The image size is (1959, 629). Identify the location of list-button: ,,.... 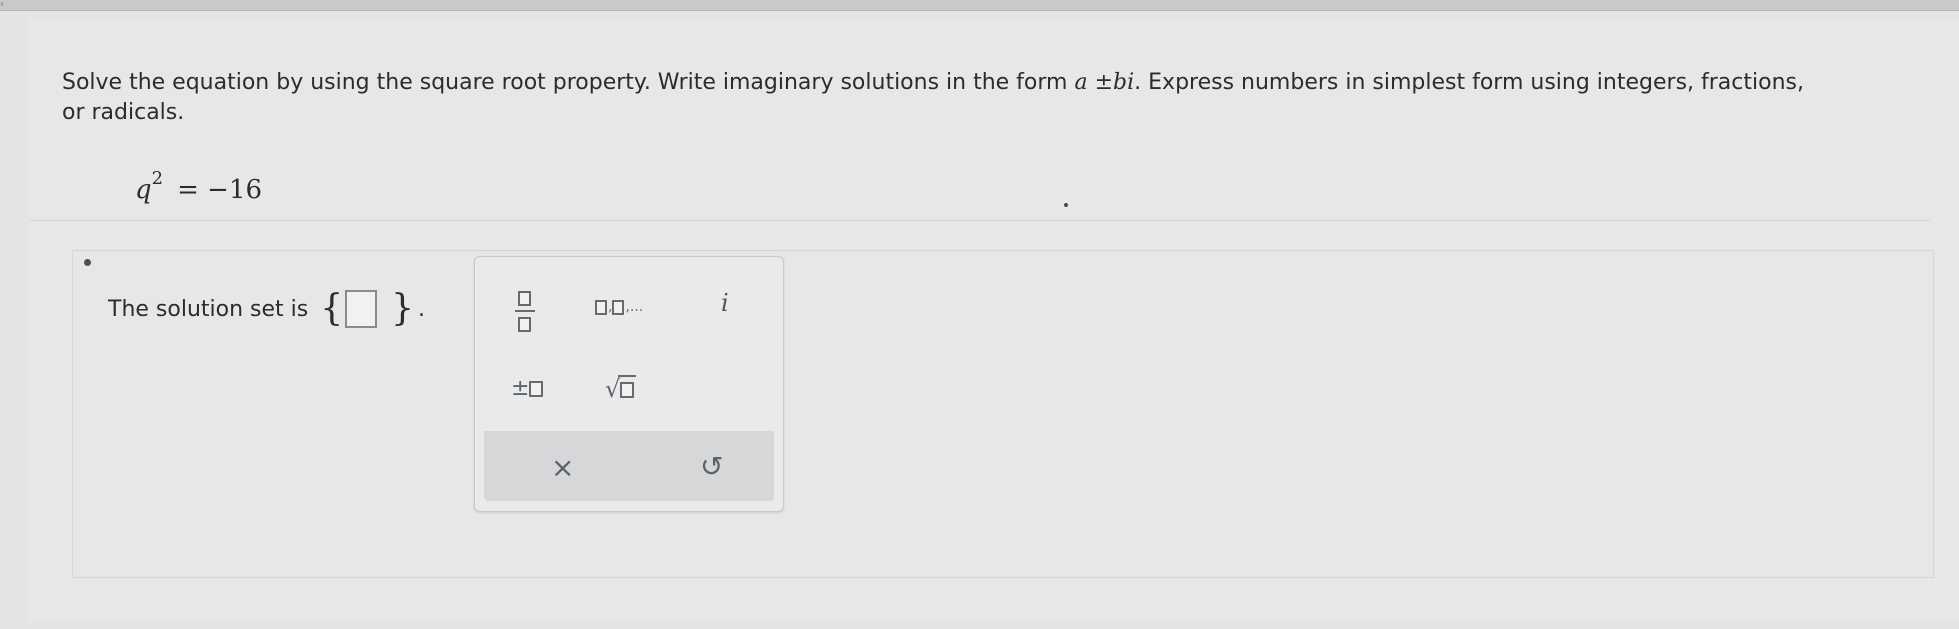
(619, 307).